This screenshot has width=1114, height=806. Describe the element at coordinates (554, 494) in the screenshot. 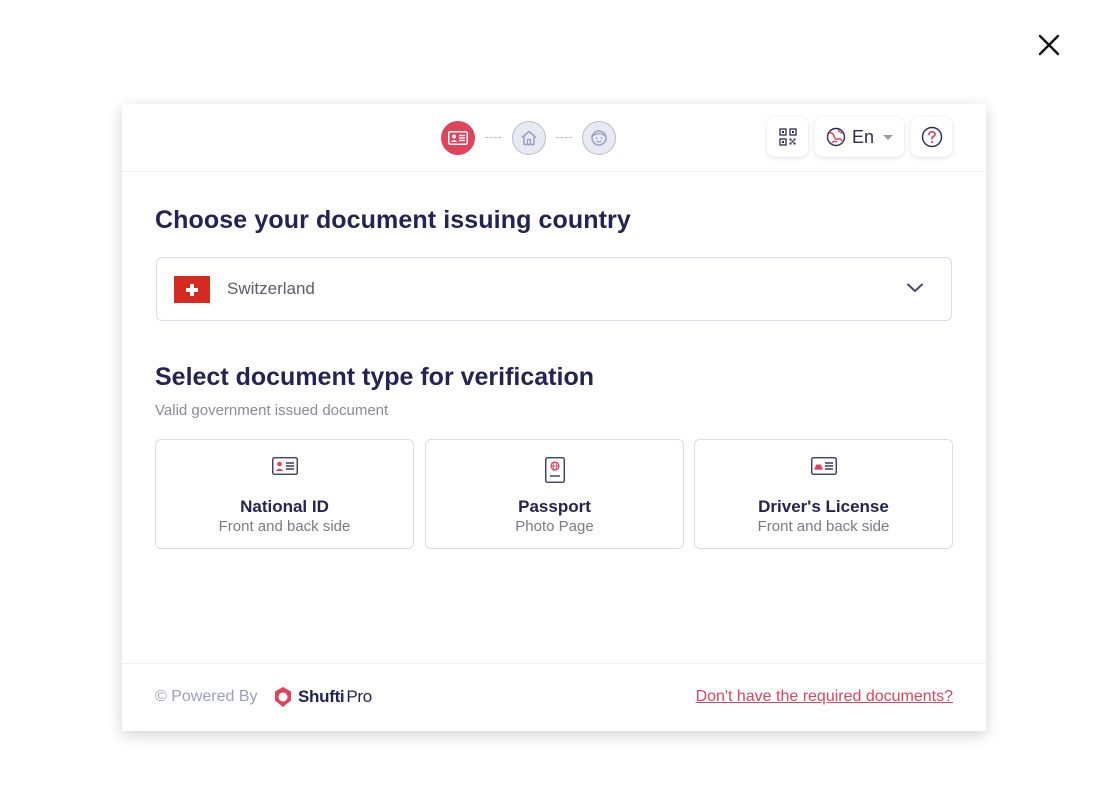

I see `passport-option: Passport Photo Page` at that location.